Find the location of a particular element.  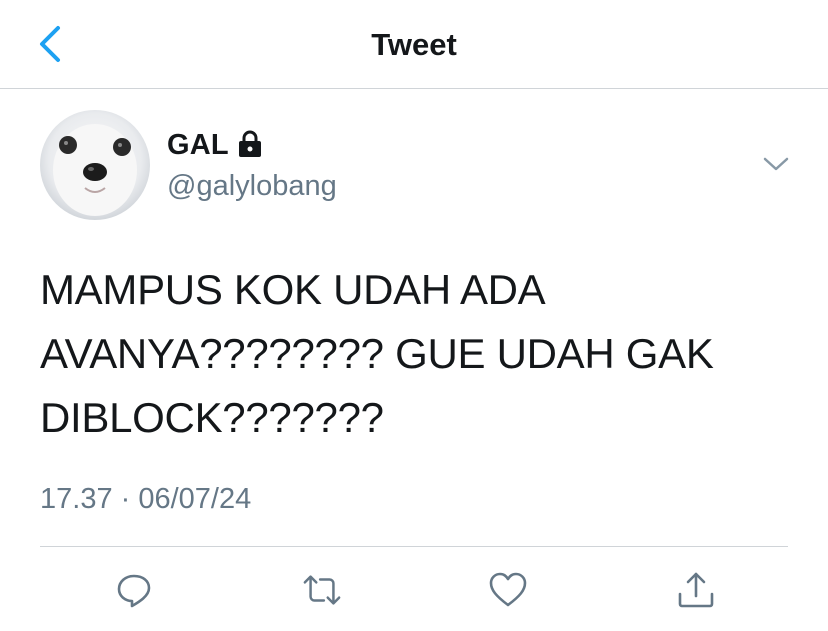

reply-icon is located at coordinates (134, 591).